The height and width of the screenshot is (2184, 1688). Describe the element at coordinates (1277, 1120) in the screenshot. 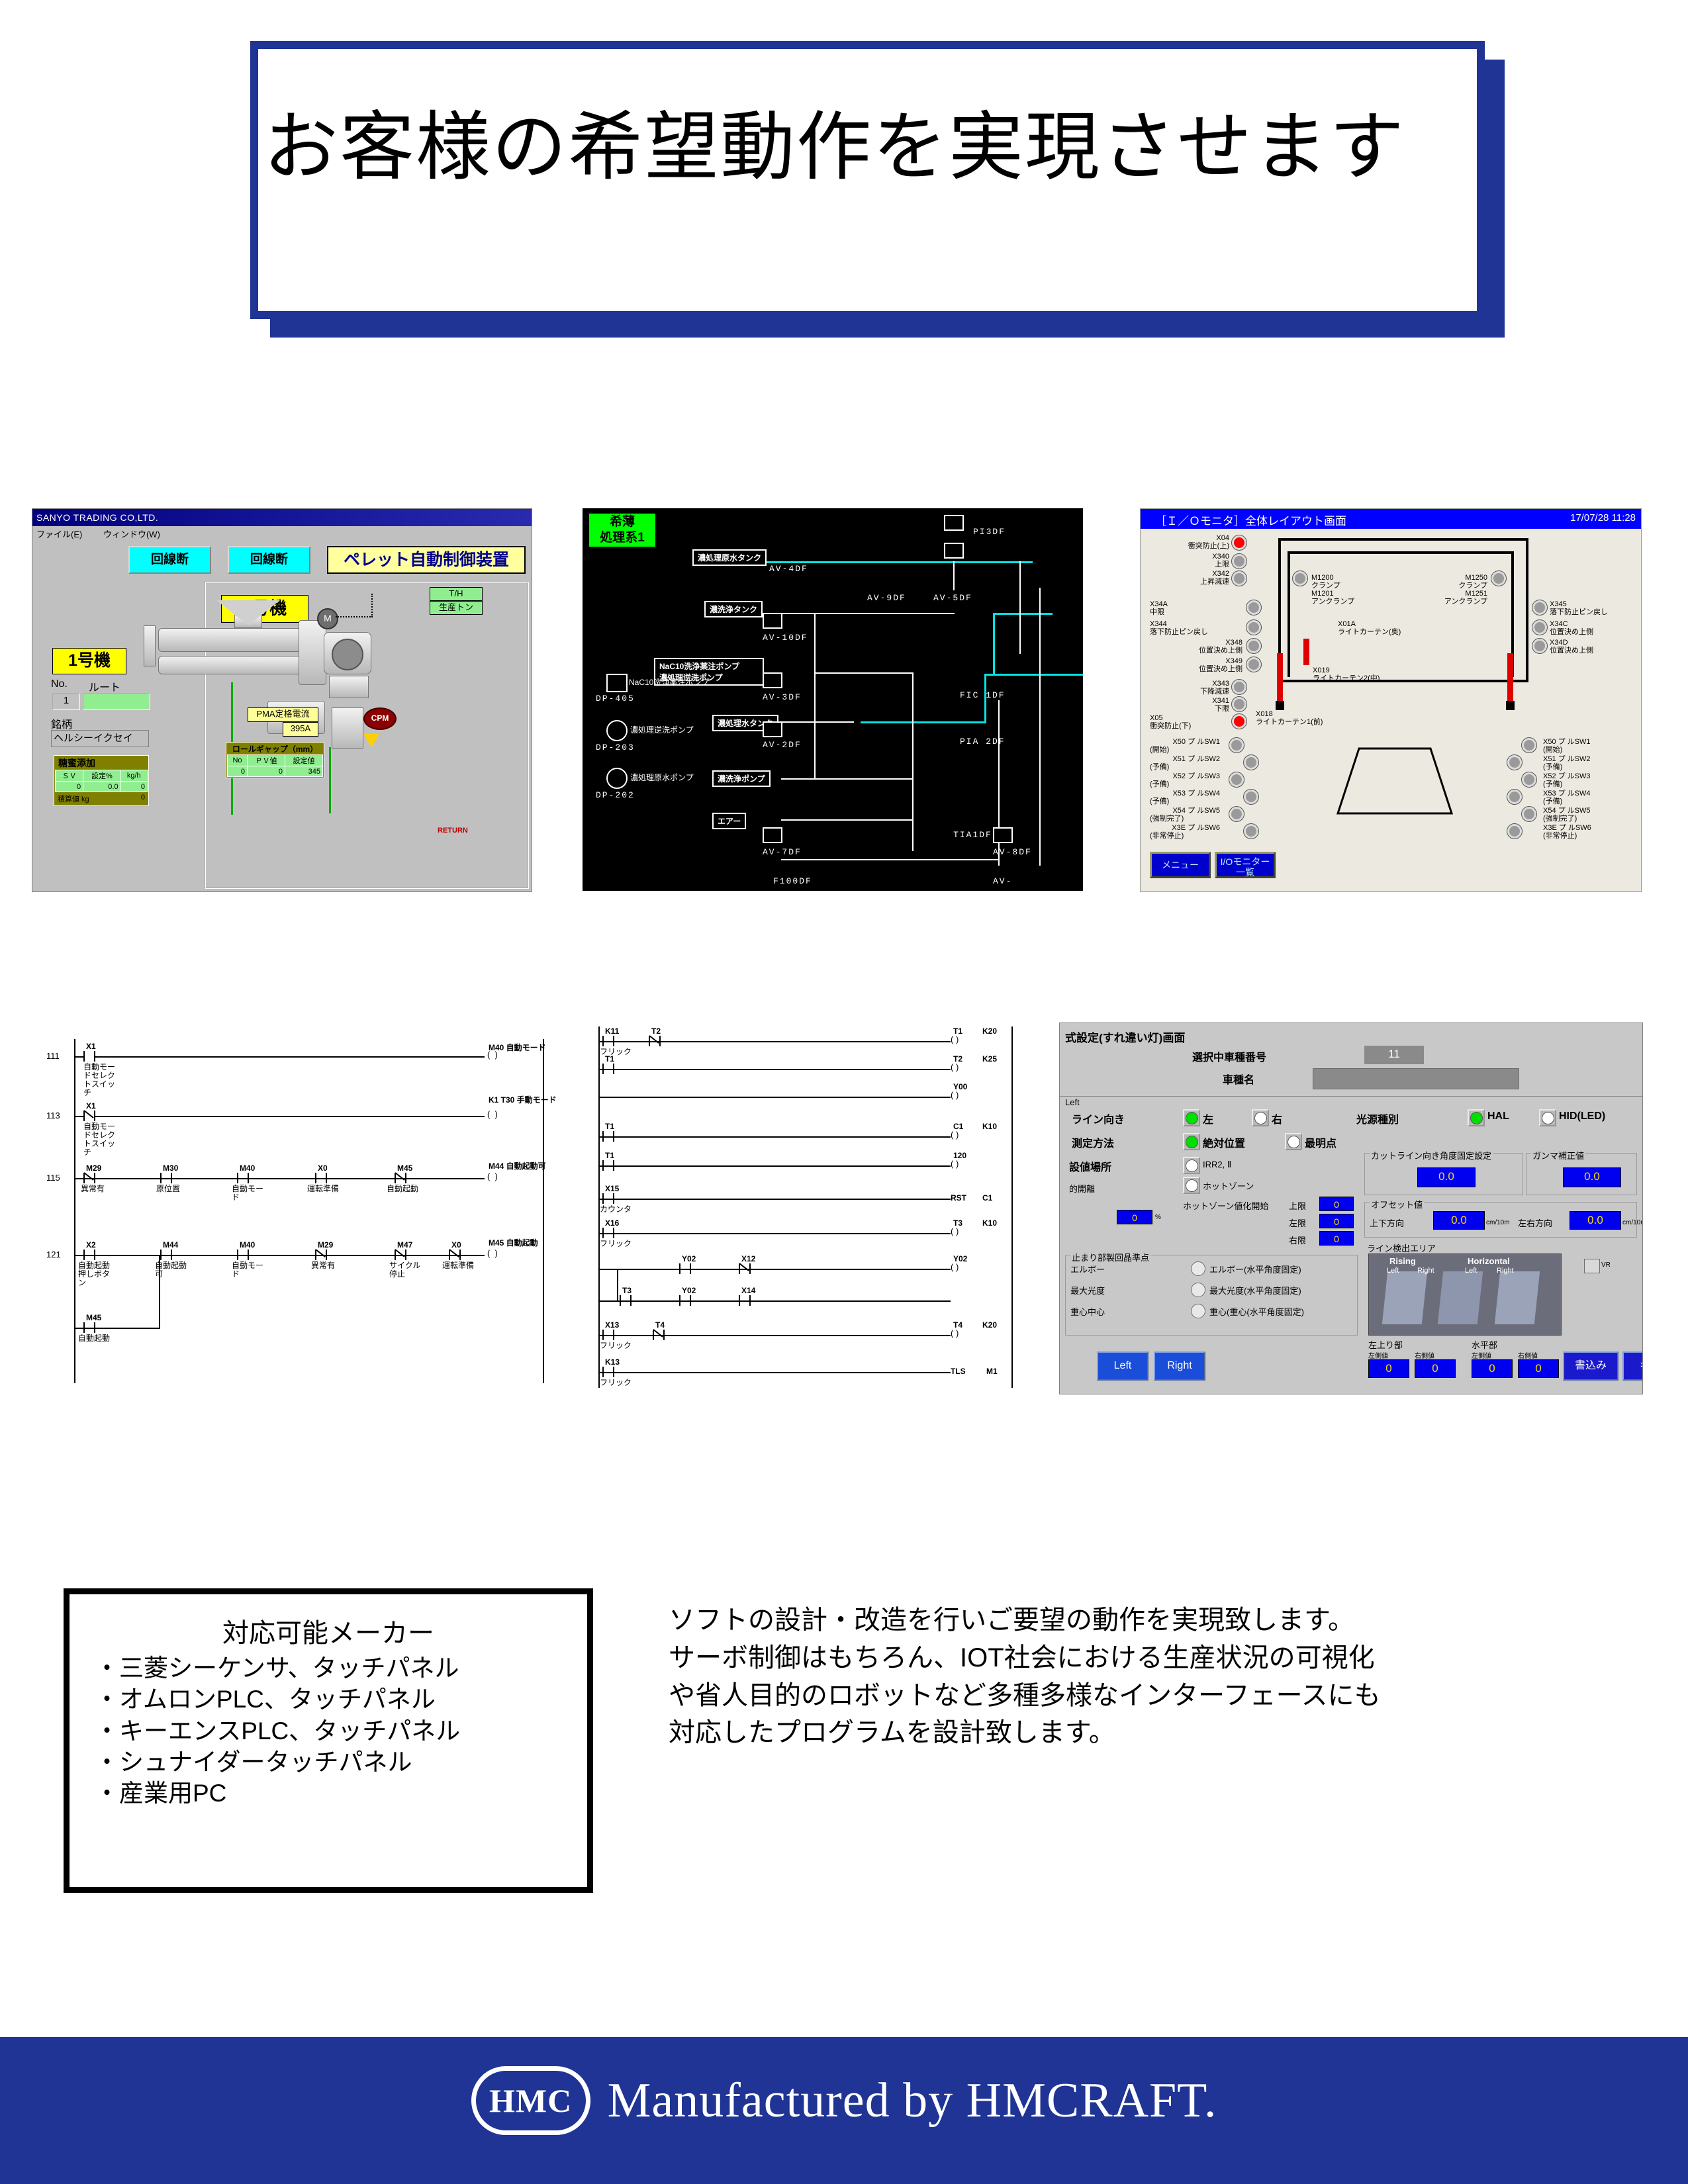

I see `label-radio-right: 右` at that location.